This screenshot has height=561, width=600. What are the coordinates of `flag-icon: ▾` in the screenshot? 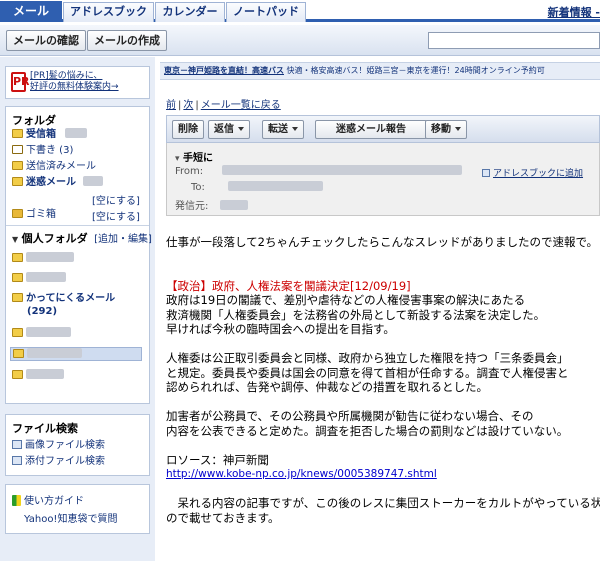 It's located at (177, 159).